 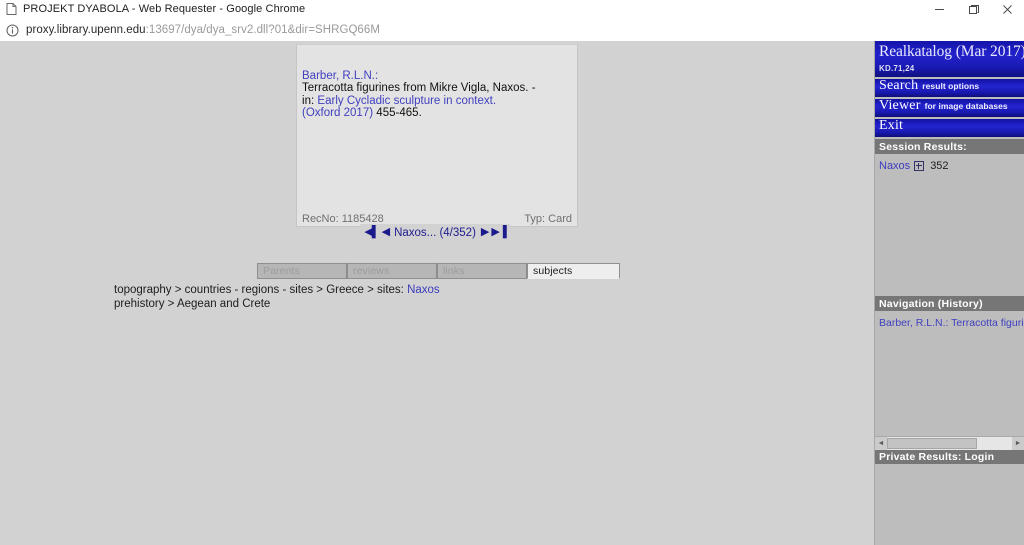 I want to click on session-results-body: Naxos 352, so click(x=949, y=225).